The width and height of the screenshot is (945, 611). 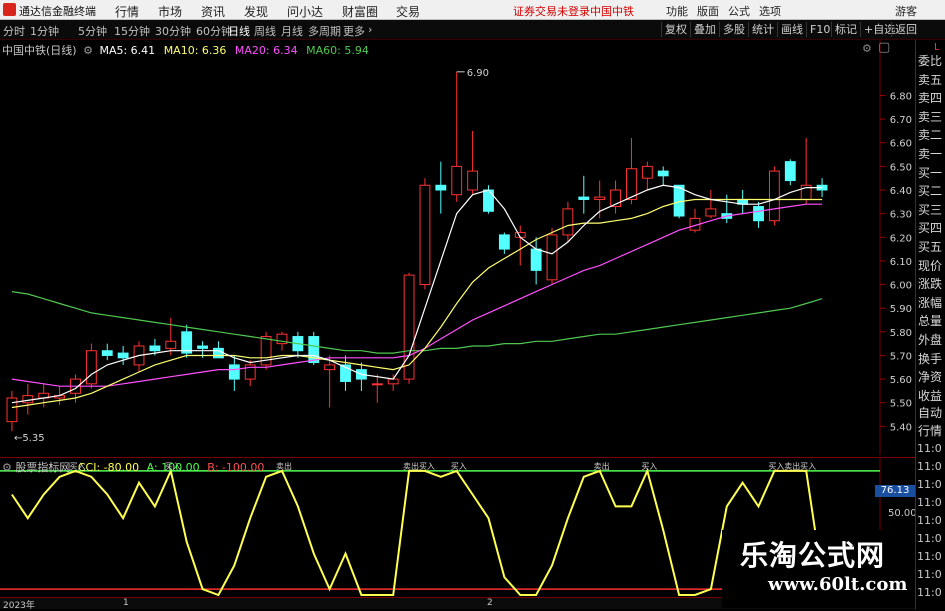 What do you see at coordinates (929, 538) in the screenshot?
I see `sidebar-time-5: 11:0` at bounding box center [929, 538].